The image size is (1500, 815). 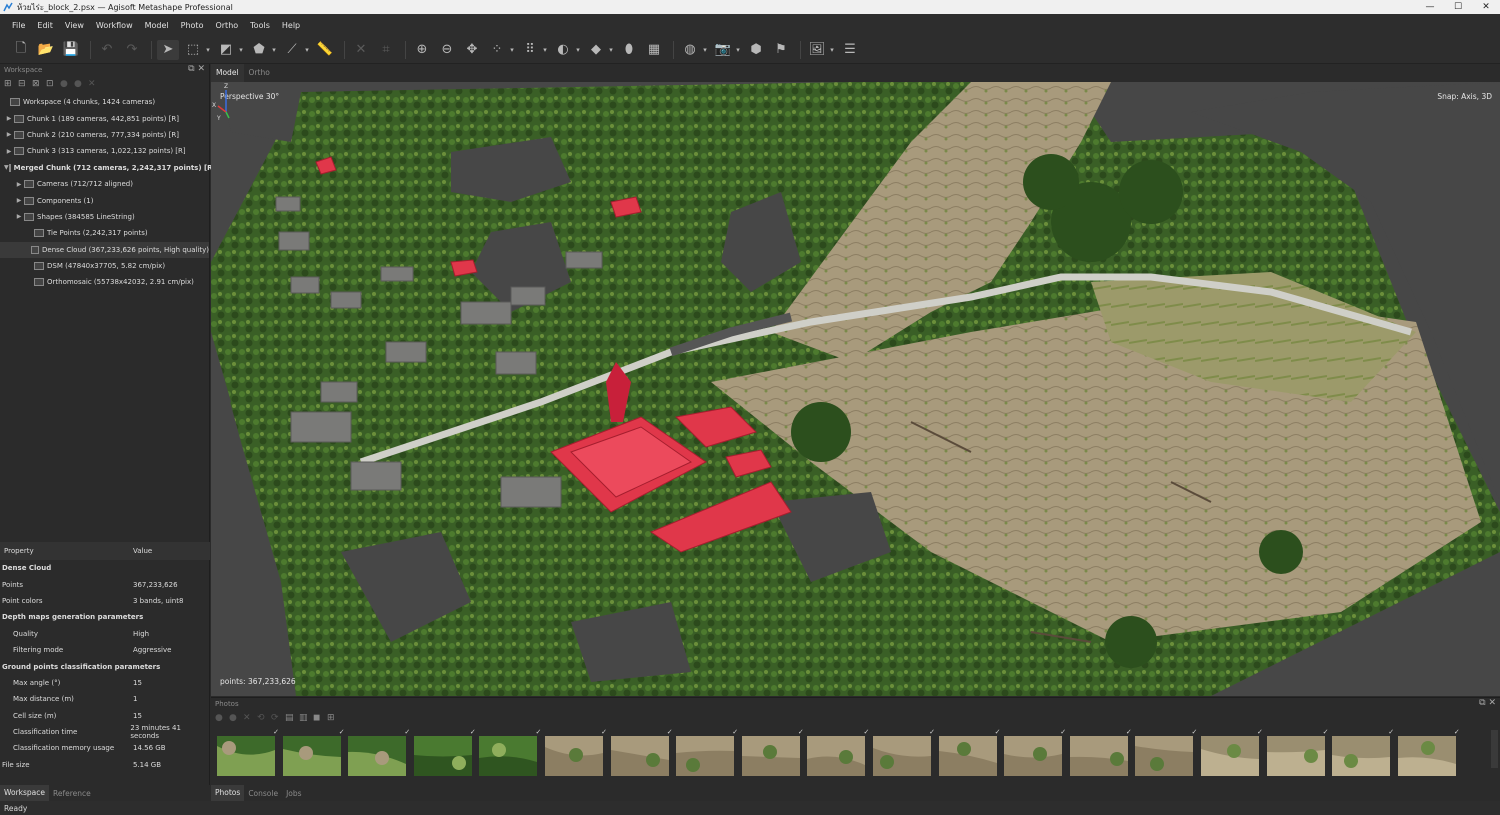 I want to click on enable-icon: ●, so click(x=67, y=84).